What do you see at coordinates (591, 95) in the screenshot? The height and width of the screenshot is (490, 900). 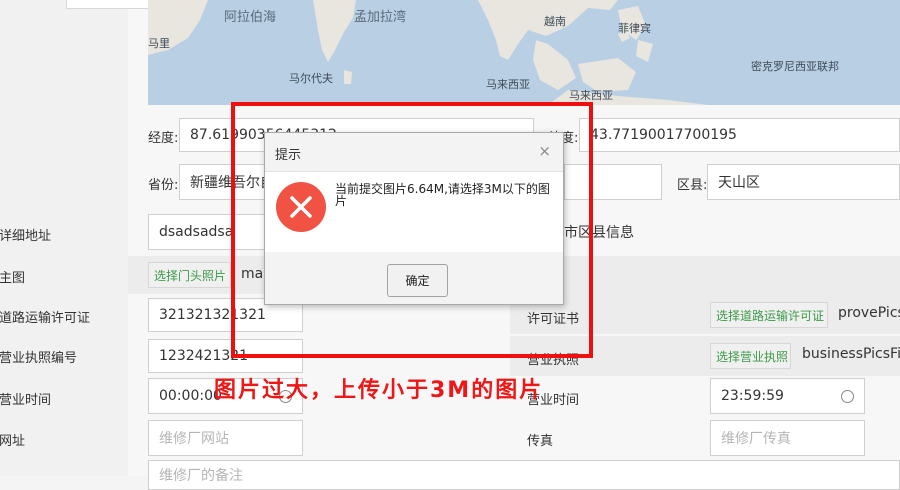 I see `map-label-malaysia-2: 马来西亚` at bounding box center [591, 95].